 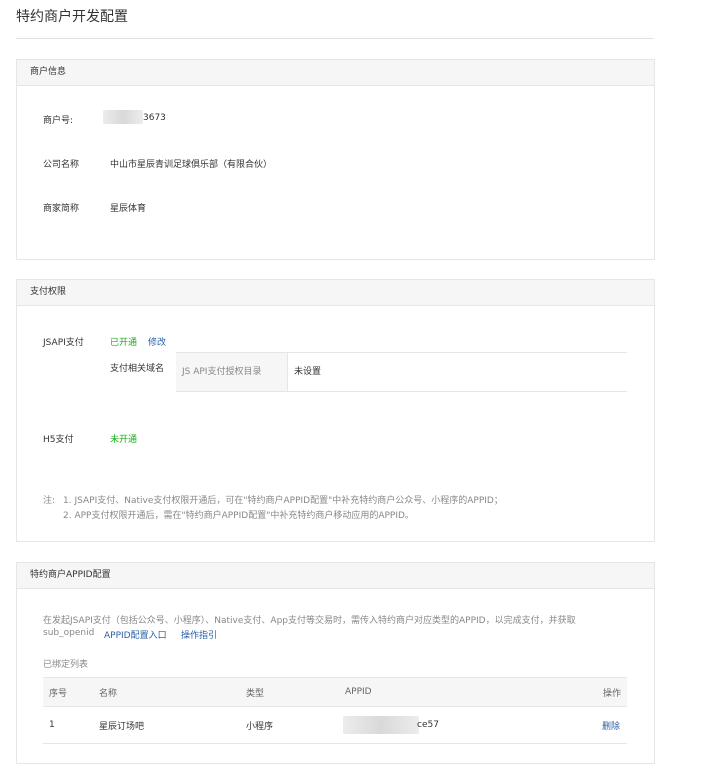 I want to click on title-divider, so click(x=335, y=38).